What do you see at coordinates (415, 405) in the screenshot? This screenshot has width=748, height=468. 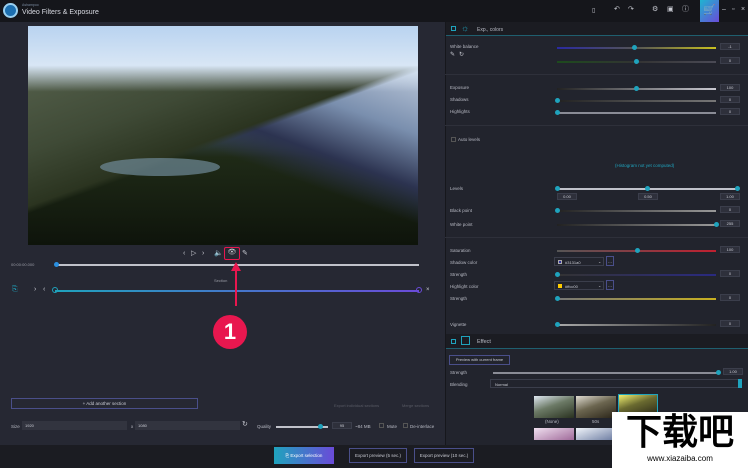 I see `merge-sections-checkbox: Merge sections` at bounding box center [415, 405].